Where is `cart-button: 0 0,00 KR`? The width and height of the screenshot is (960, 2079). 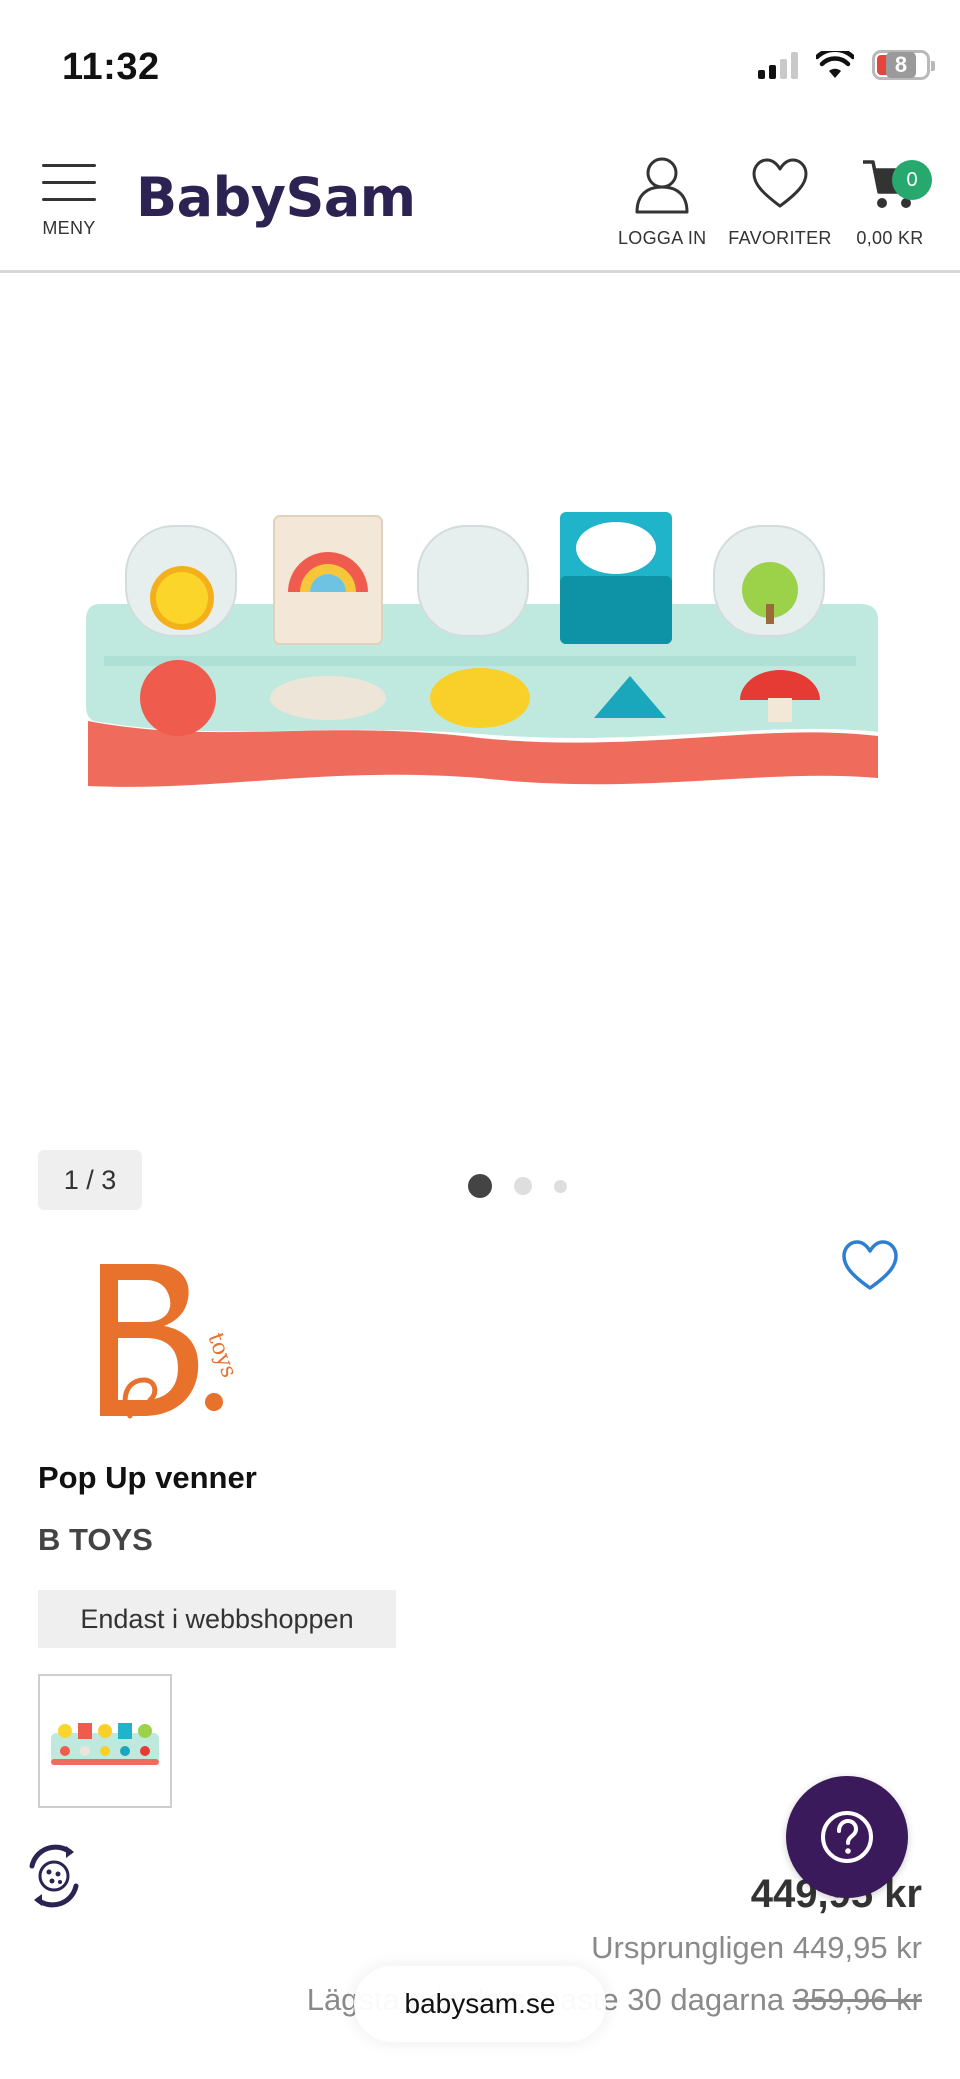
cart-button: 0 0,00 KR is located at coordinates (891, 202).